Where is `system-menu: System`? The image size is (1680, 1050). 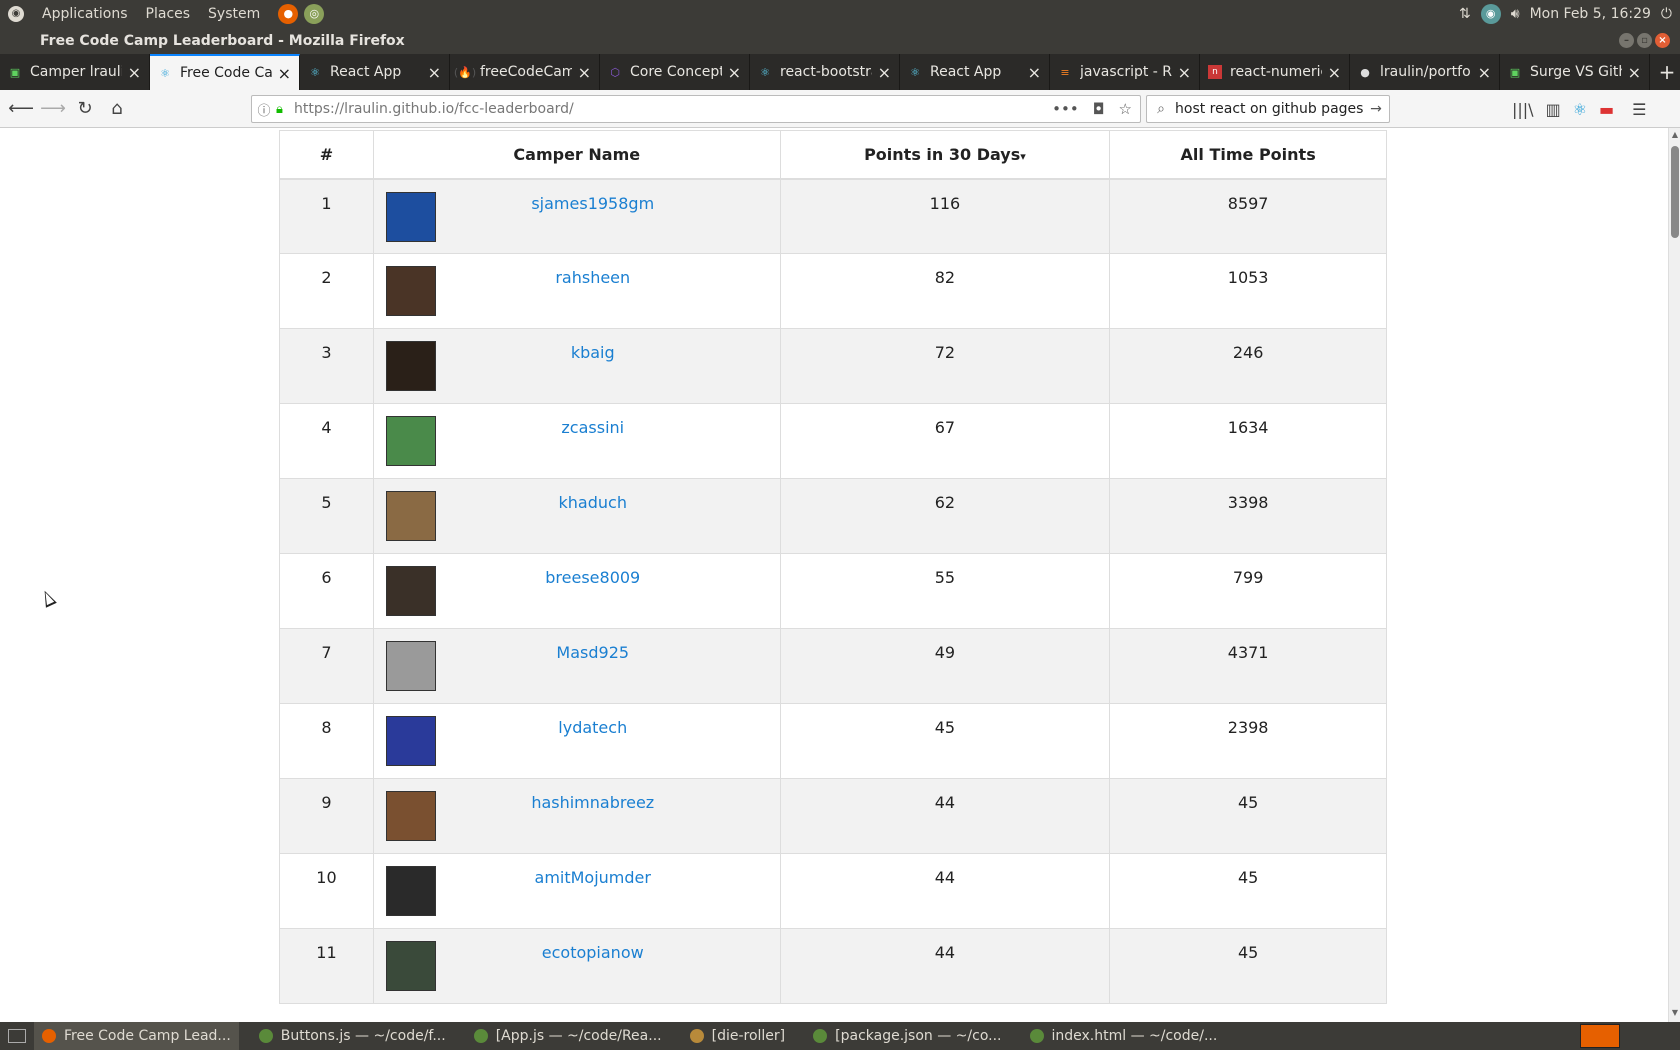 system-menu: System is located at coordinates (234, 14).